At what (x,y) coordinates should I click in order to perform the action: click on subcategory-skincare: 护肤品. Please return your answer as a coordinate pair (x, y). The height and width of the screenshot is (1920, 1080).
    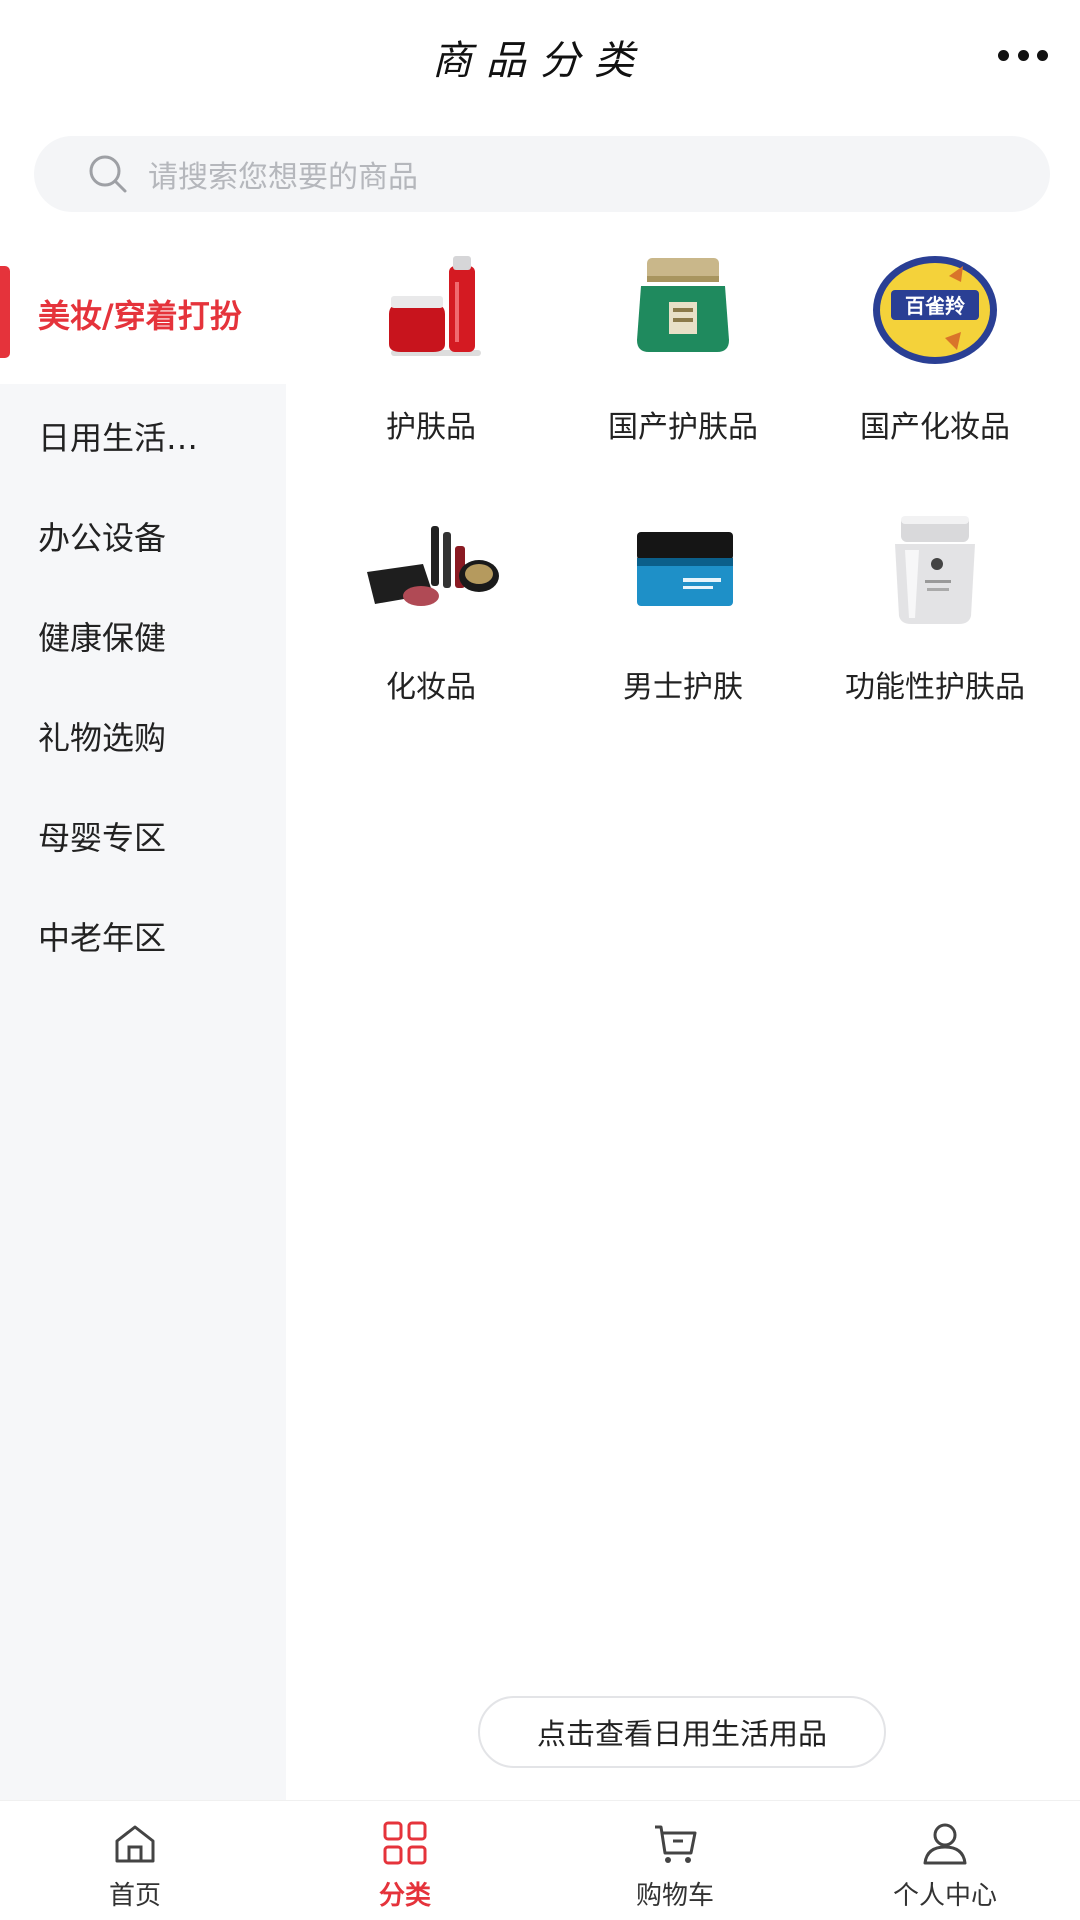
    Looking at the image, I should click on (431, 349).